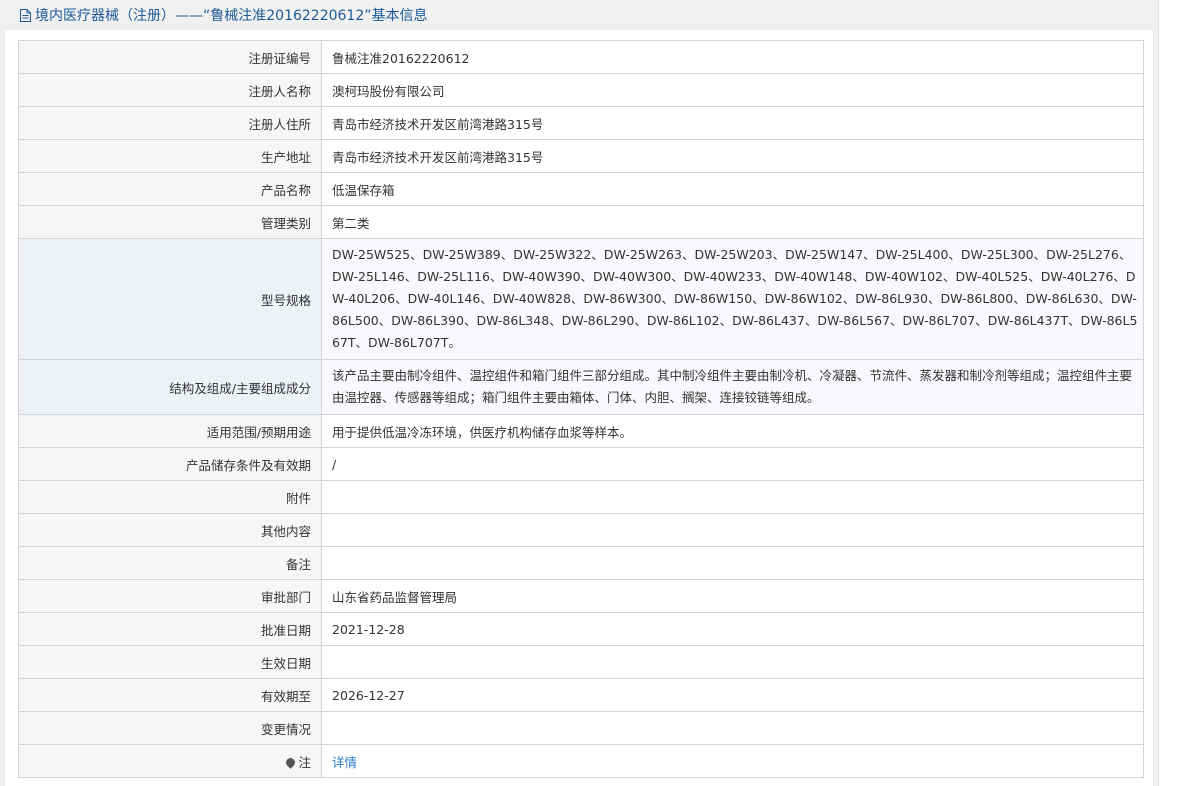 The height and width of the screenshot is (786, 1200). I want to click on field-label: 其他内容, so click(170, 530).